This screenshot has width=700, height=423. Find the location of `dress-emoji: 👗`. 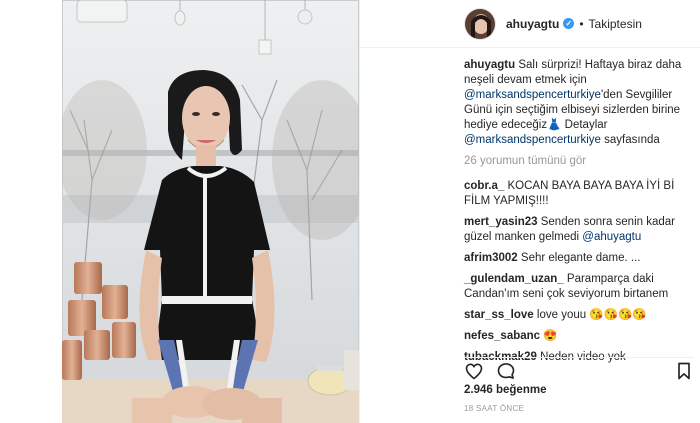

dress-emoji: 👗 is located at coordinates (554, 125).